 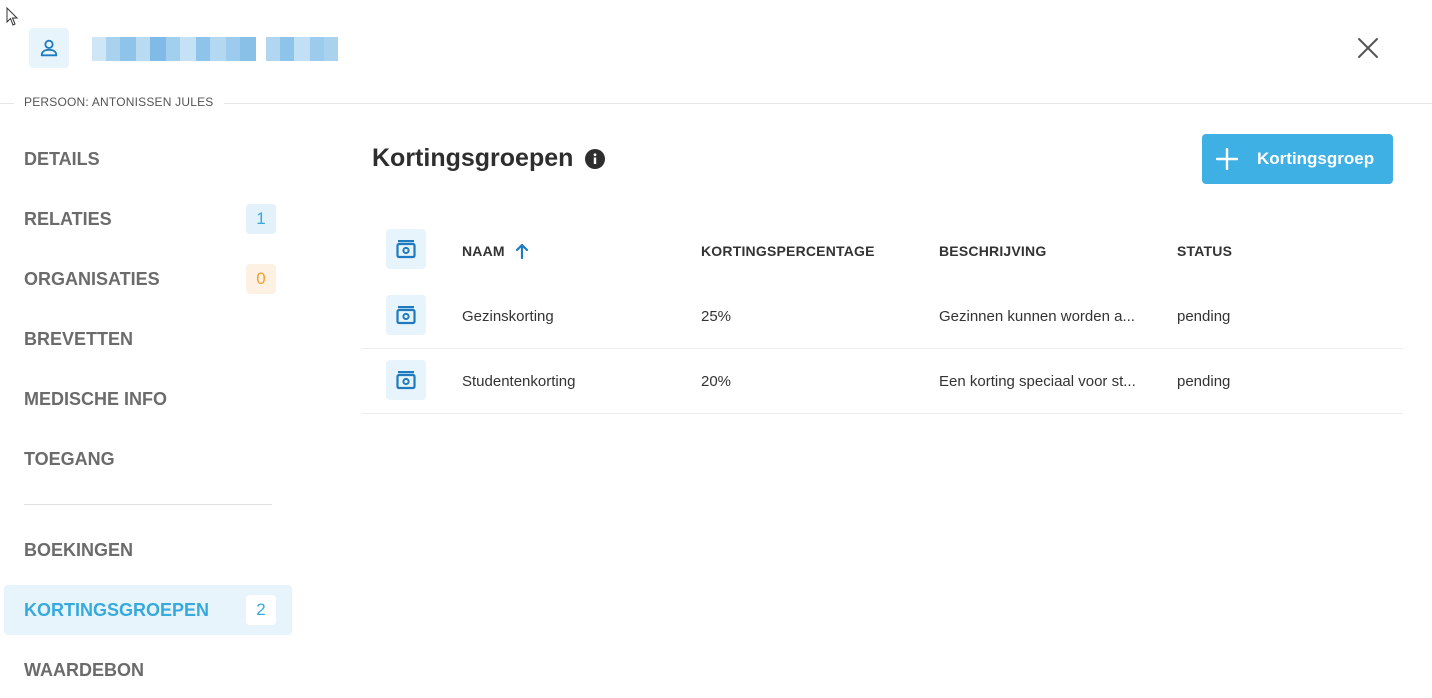 What do you see at coordinates (595, 159) in the screenshot?
I see `info-icon` at bounding box center [595, 159].